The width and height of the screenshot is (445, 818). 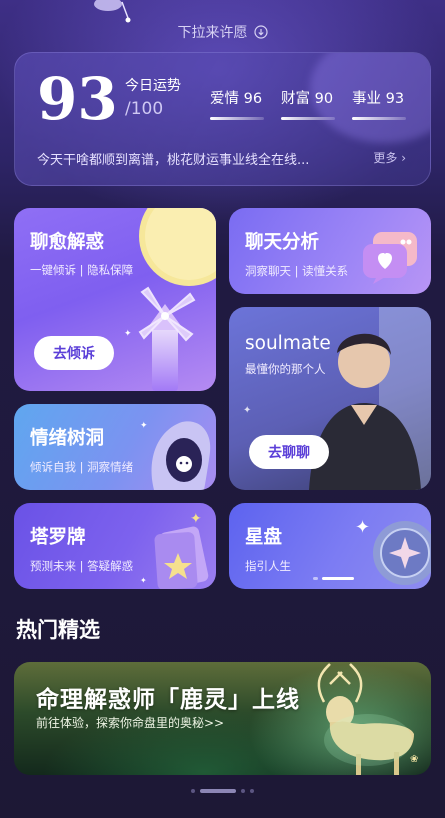 What do you see at coordinates (82, 566) in the screenshot?
I see `tarot-subtitle: 预测未来 | 答疑解惑` at bounding box center [82, 566].